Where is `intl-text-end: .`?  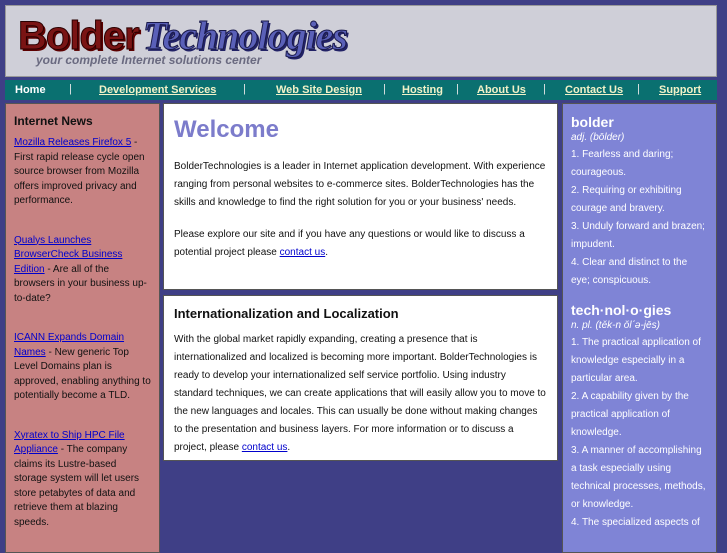
intl-text-end: . is located at coordinates (289, 447).